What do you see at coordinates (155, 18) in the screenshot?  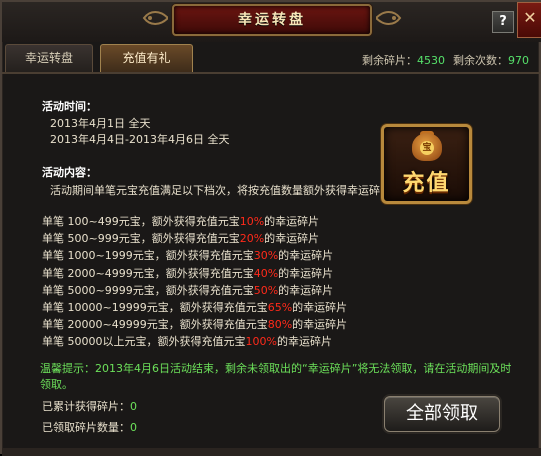 I see `title-ornament-left` at bounding box center [155, 18].